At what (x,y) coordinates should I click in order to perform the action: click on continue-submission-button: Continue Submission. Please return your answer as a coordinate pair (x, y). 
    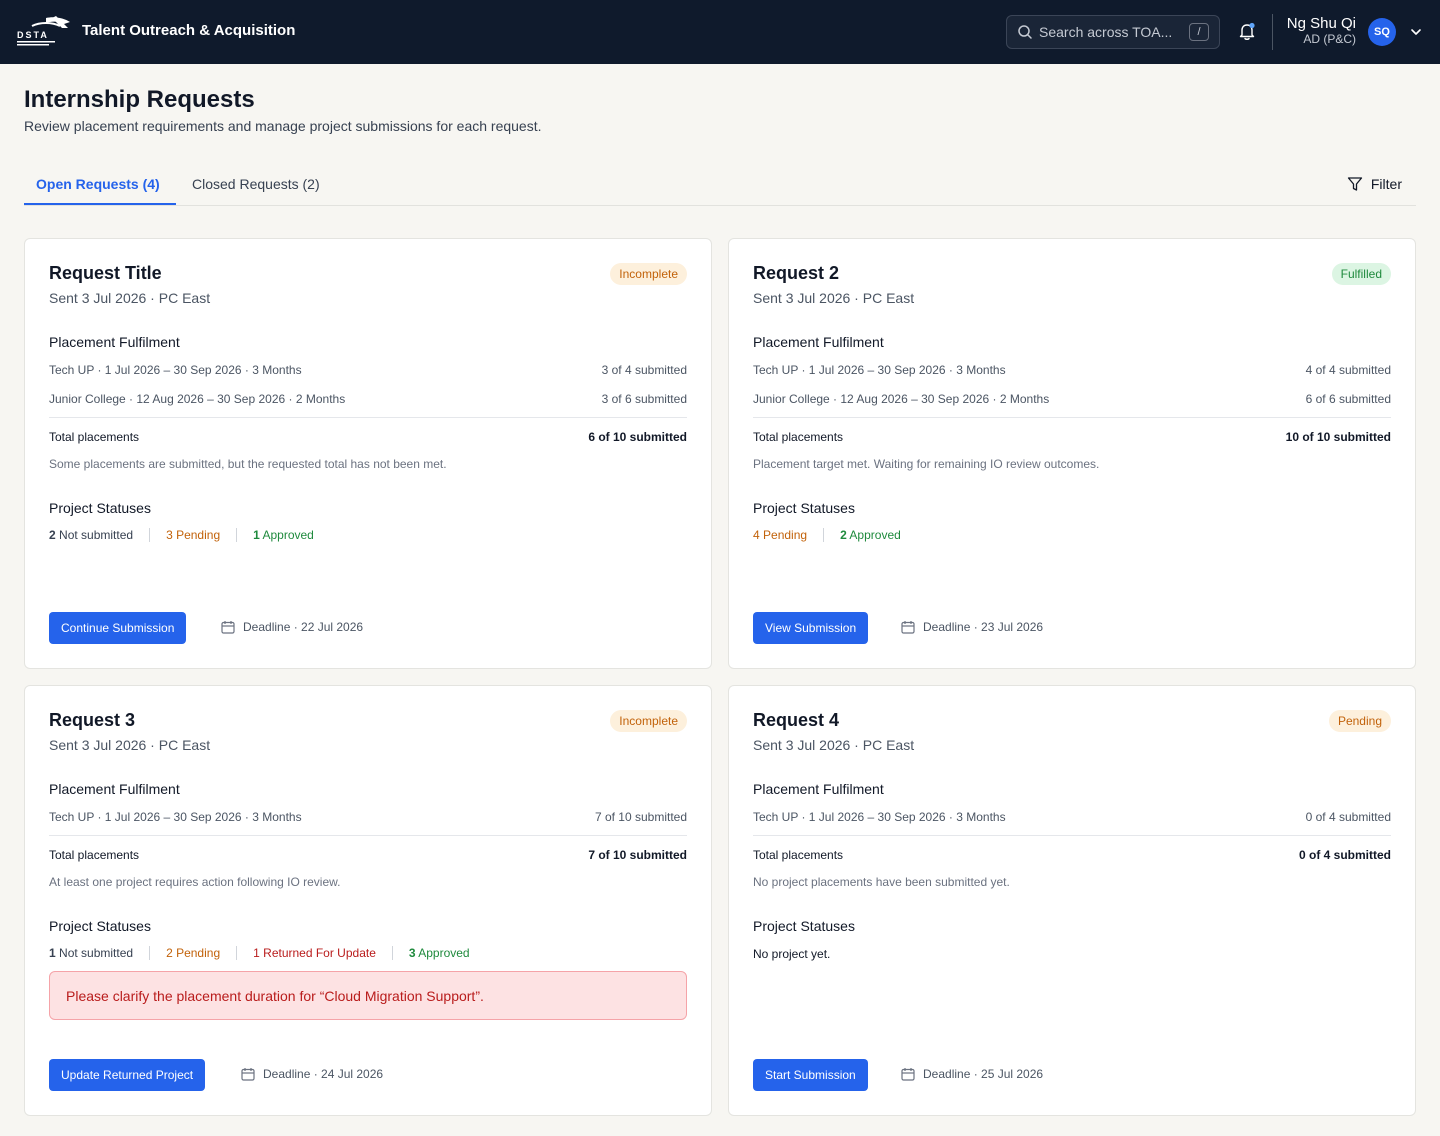
    Looking at the image, I should click on (118, 628).